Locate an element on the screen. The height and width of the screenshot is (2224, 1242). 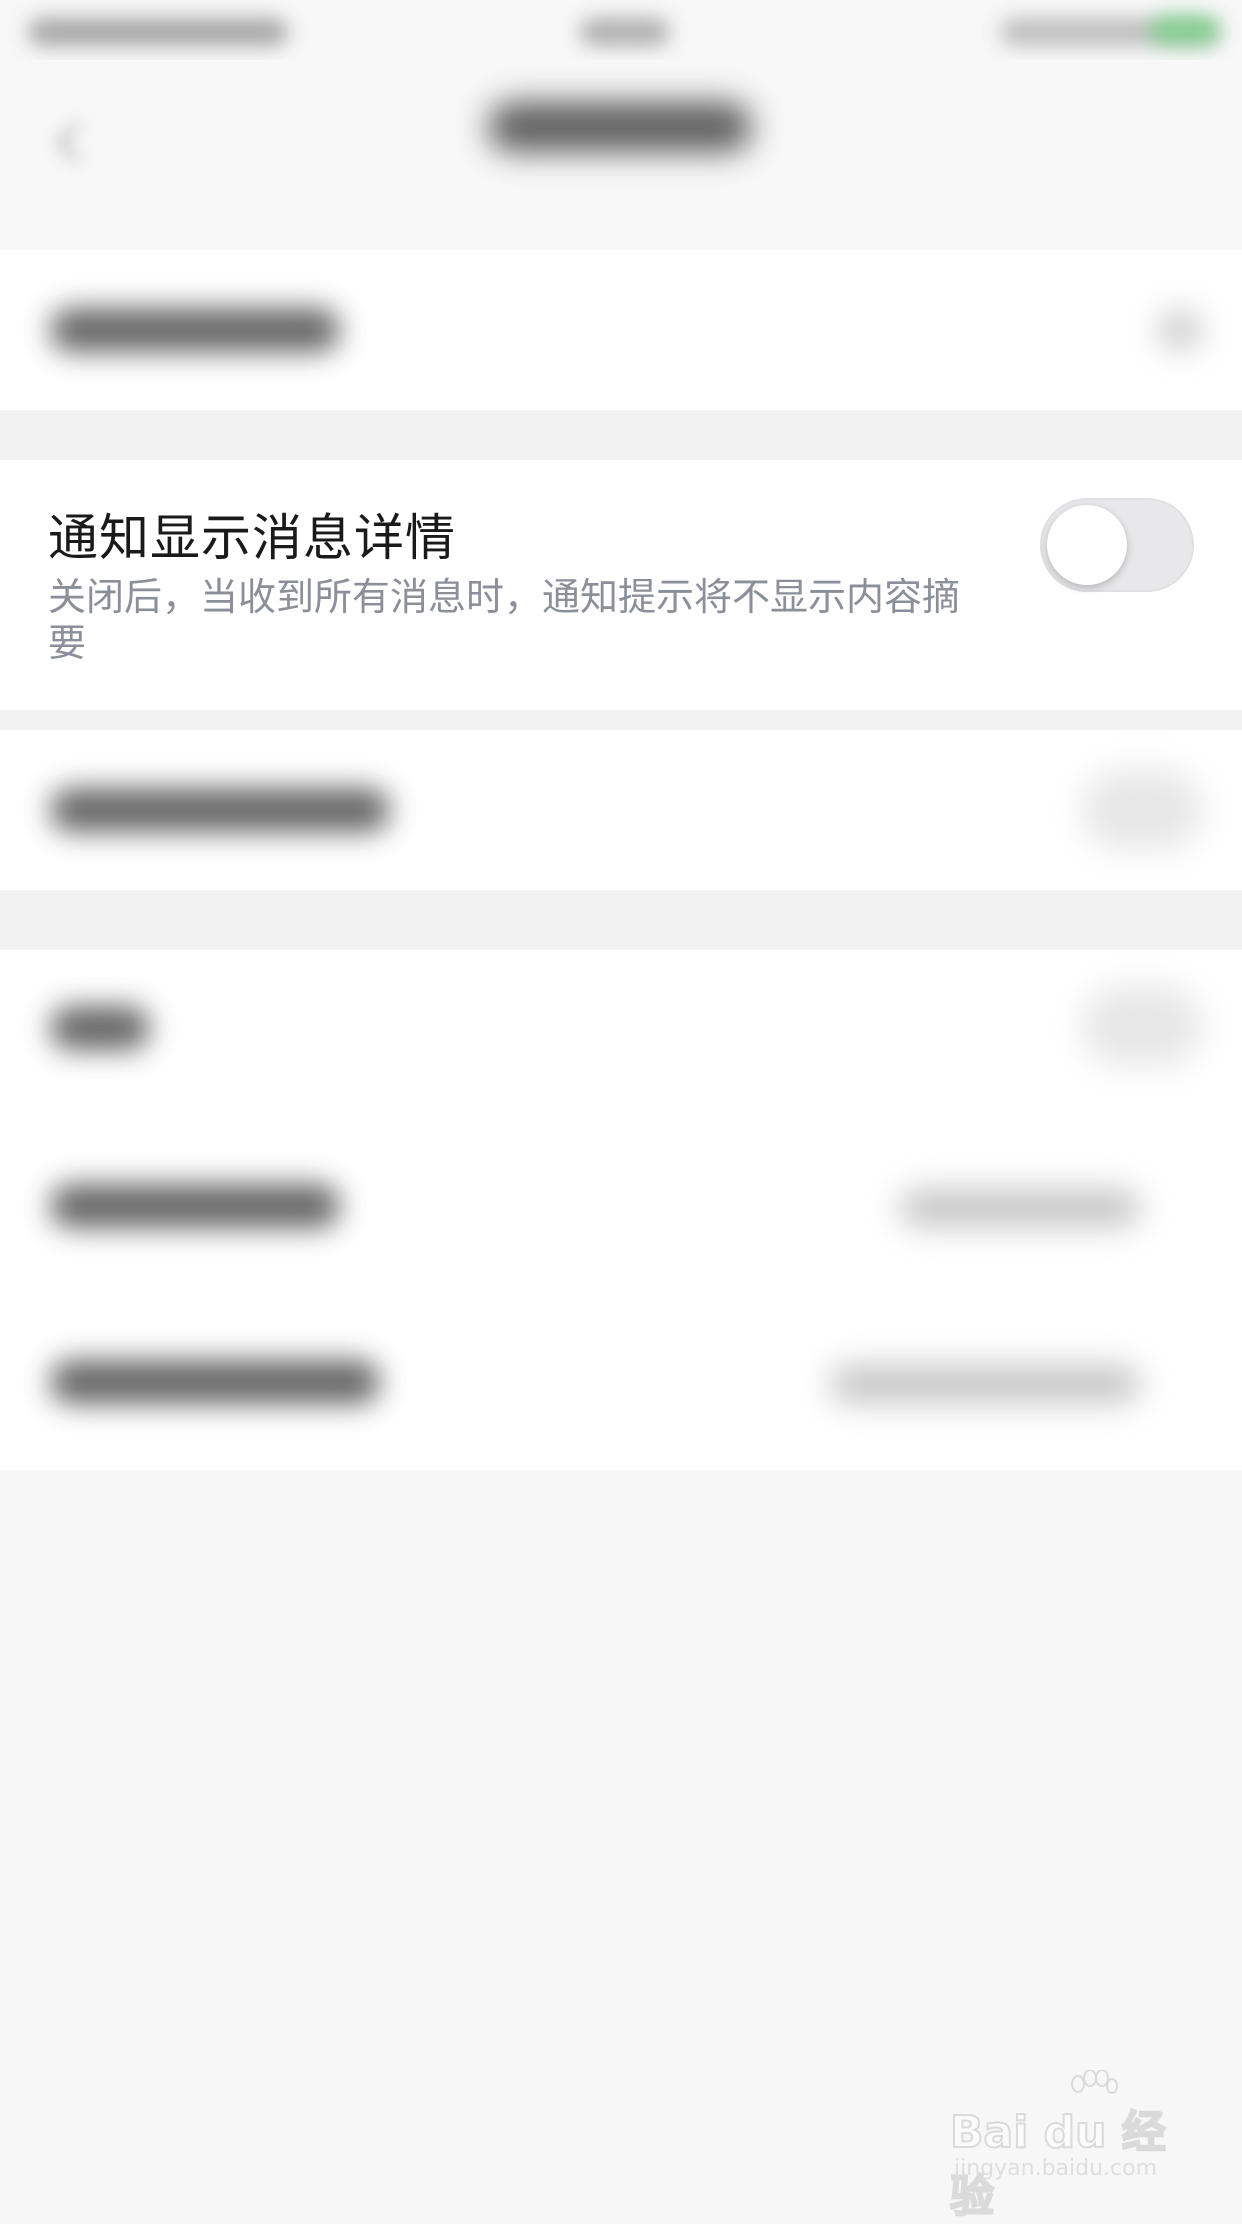
settings-row-4-label is located at coordinates (195, 1206).